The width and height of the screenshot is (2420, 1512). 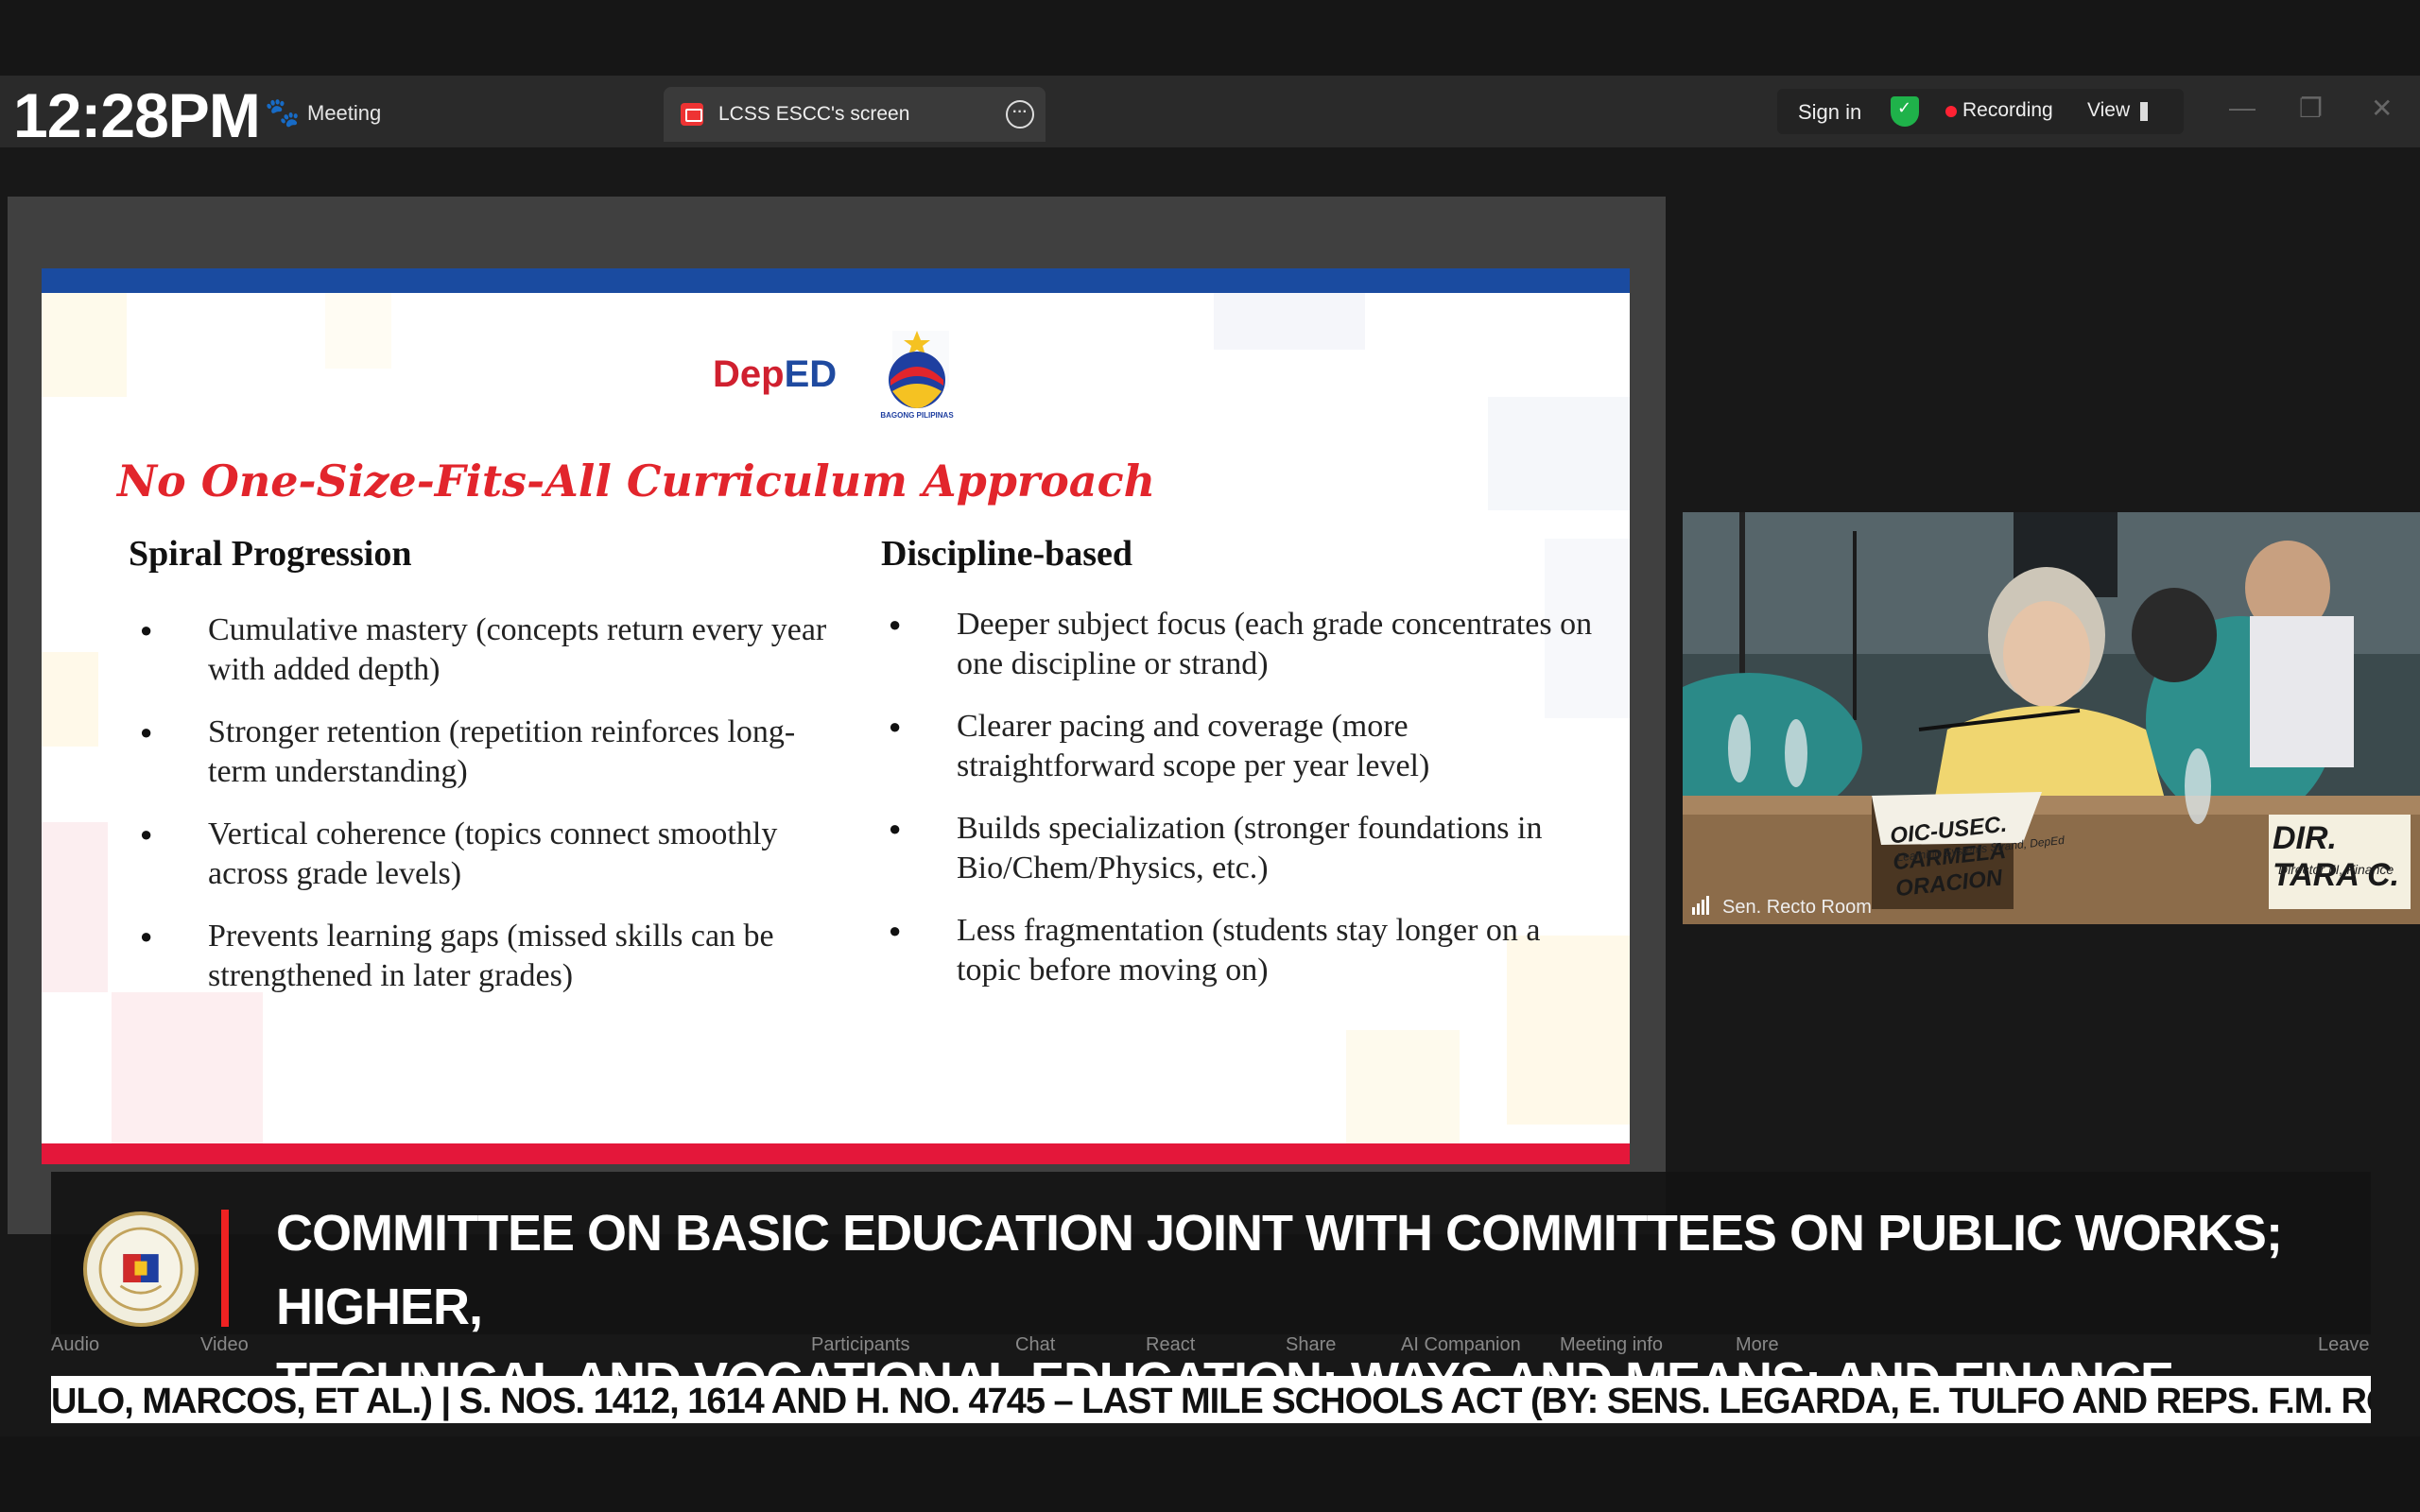 What do you see at coordinates (1210, 1474) in the screenshot?
I see `bottom-letterbox` at bounding box center [1210, 1474].